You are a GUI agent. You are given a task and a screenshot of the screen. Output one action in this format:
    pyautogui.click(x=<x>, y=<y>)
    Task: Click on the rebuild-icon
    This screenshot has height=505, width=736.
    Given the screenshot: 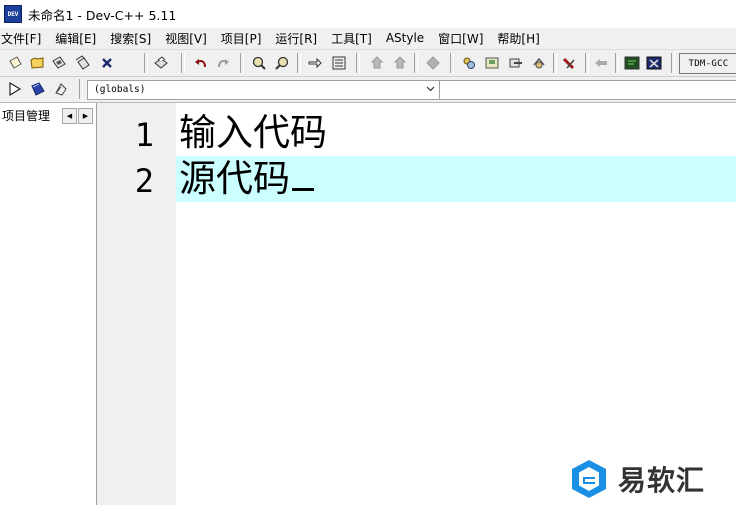 What is the action you would take?
    pyautogui.click(x=61, y=89)
    